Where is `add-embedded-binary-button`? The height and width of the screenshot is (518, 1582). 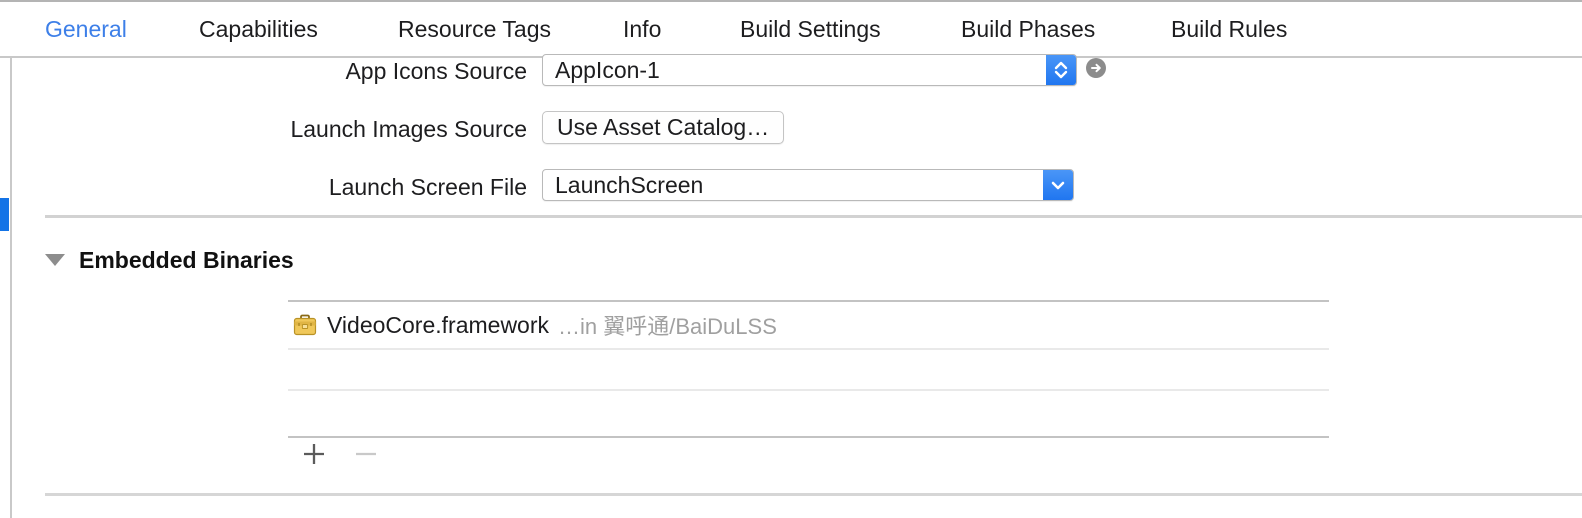 add-embedded-binary-button is located at coordinates (314, 454).